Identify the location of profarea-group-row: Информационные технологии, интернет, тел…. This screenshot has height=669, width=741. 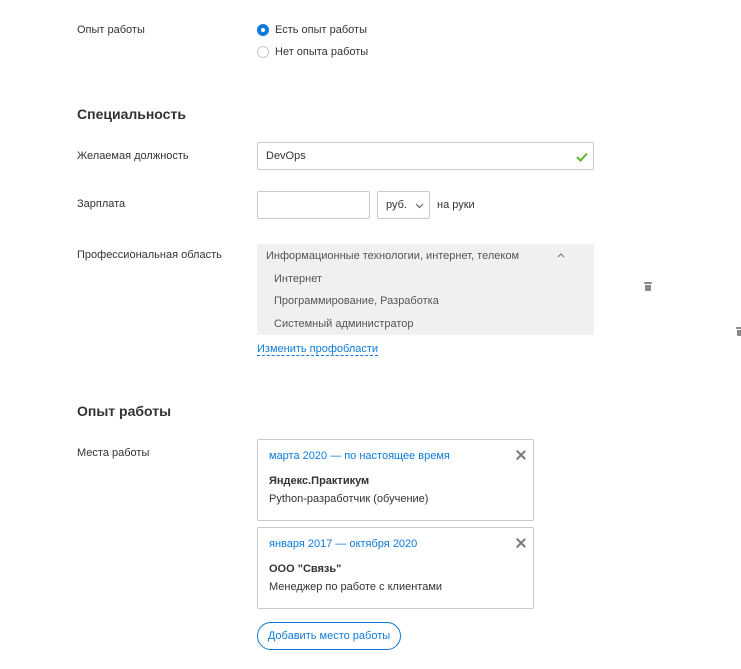
(425, 255).